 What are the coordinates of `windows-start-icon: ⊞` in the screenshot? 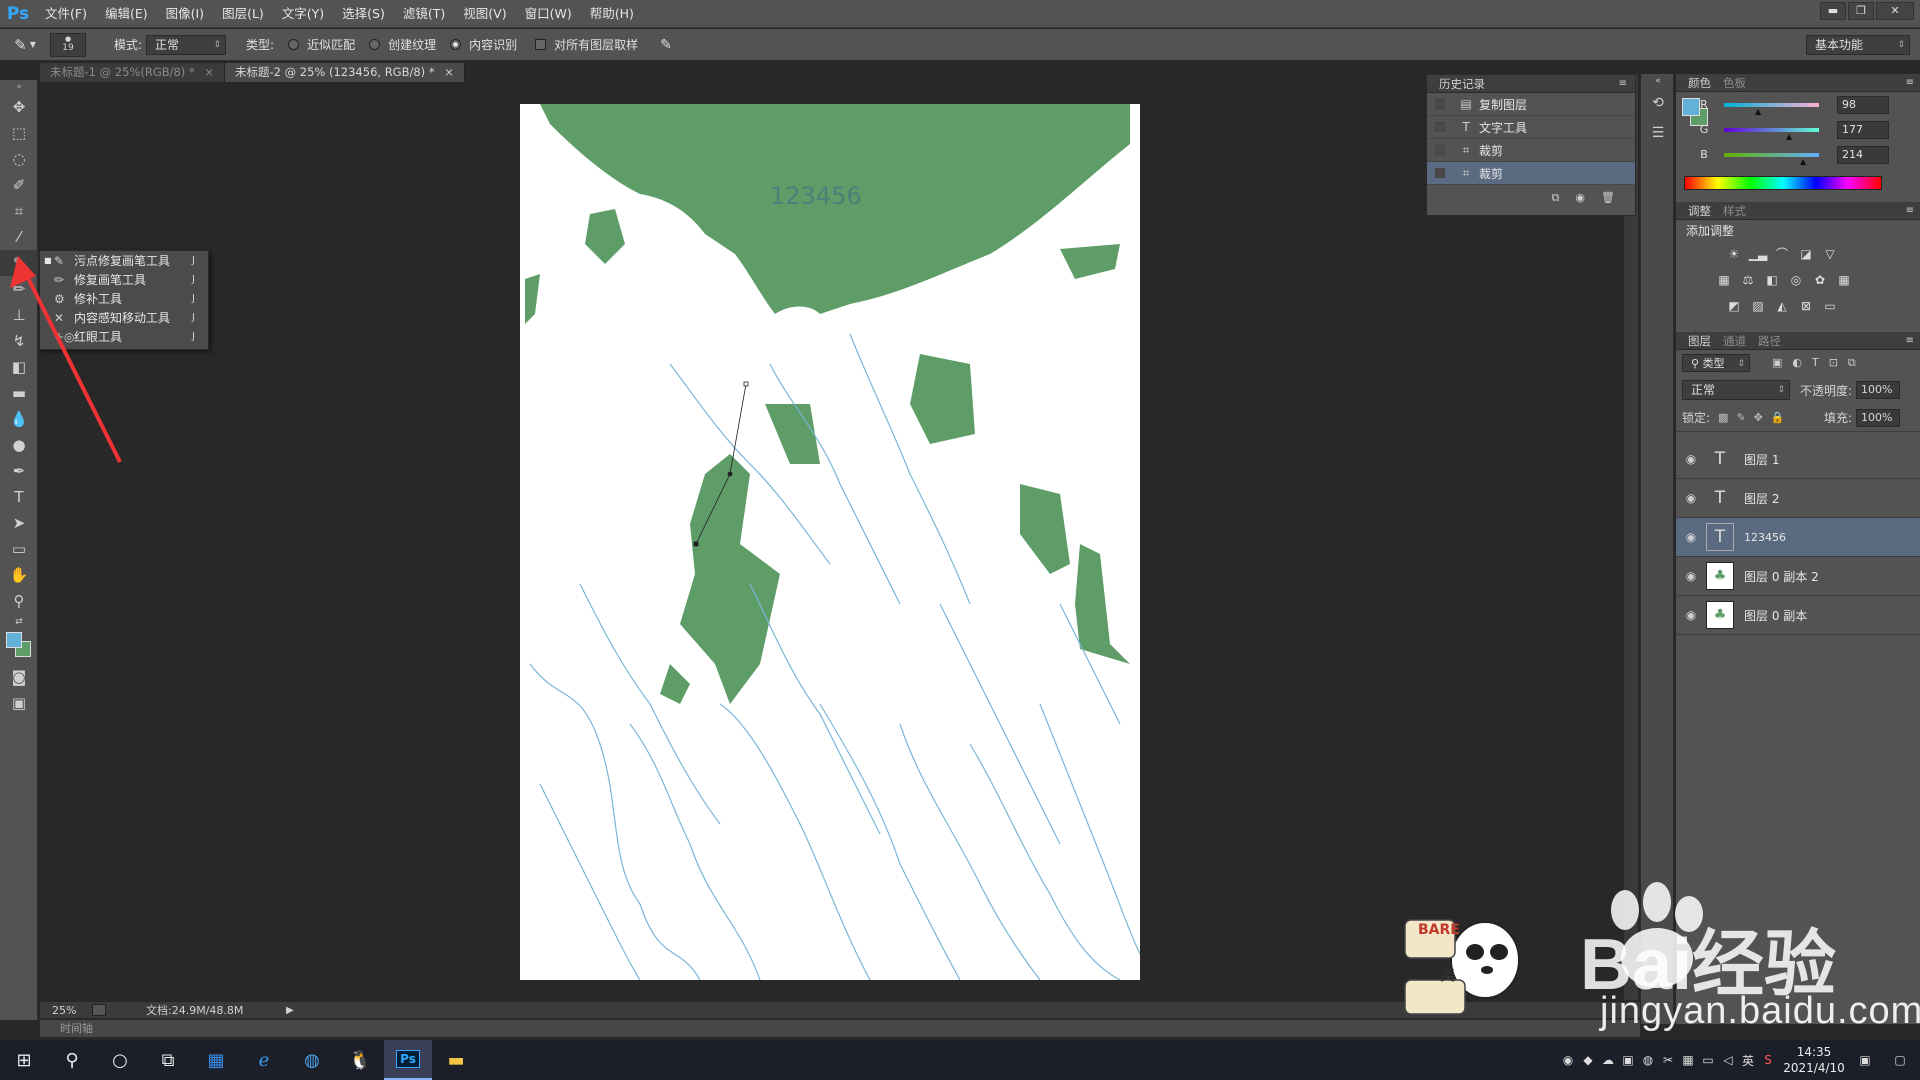 It's located at (24, 1060).